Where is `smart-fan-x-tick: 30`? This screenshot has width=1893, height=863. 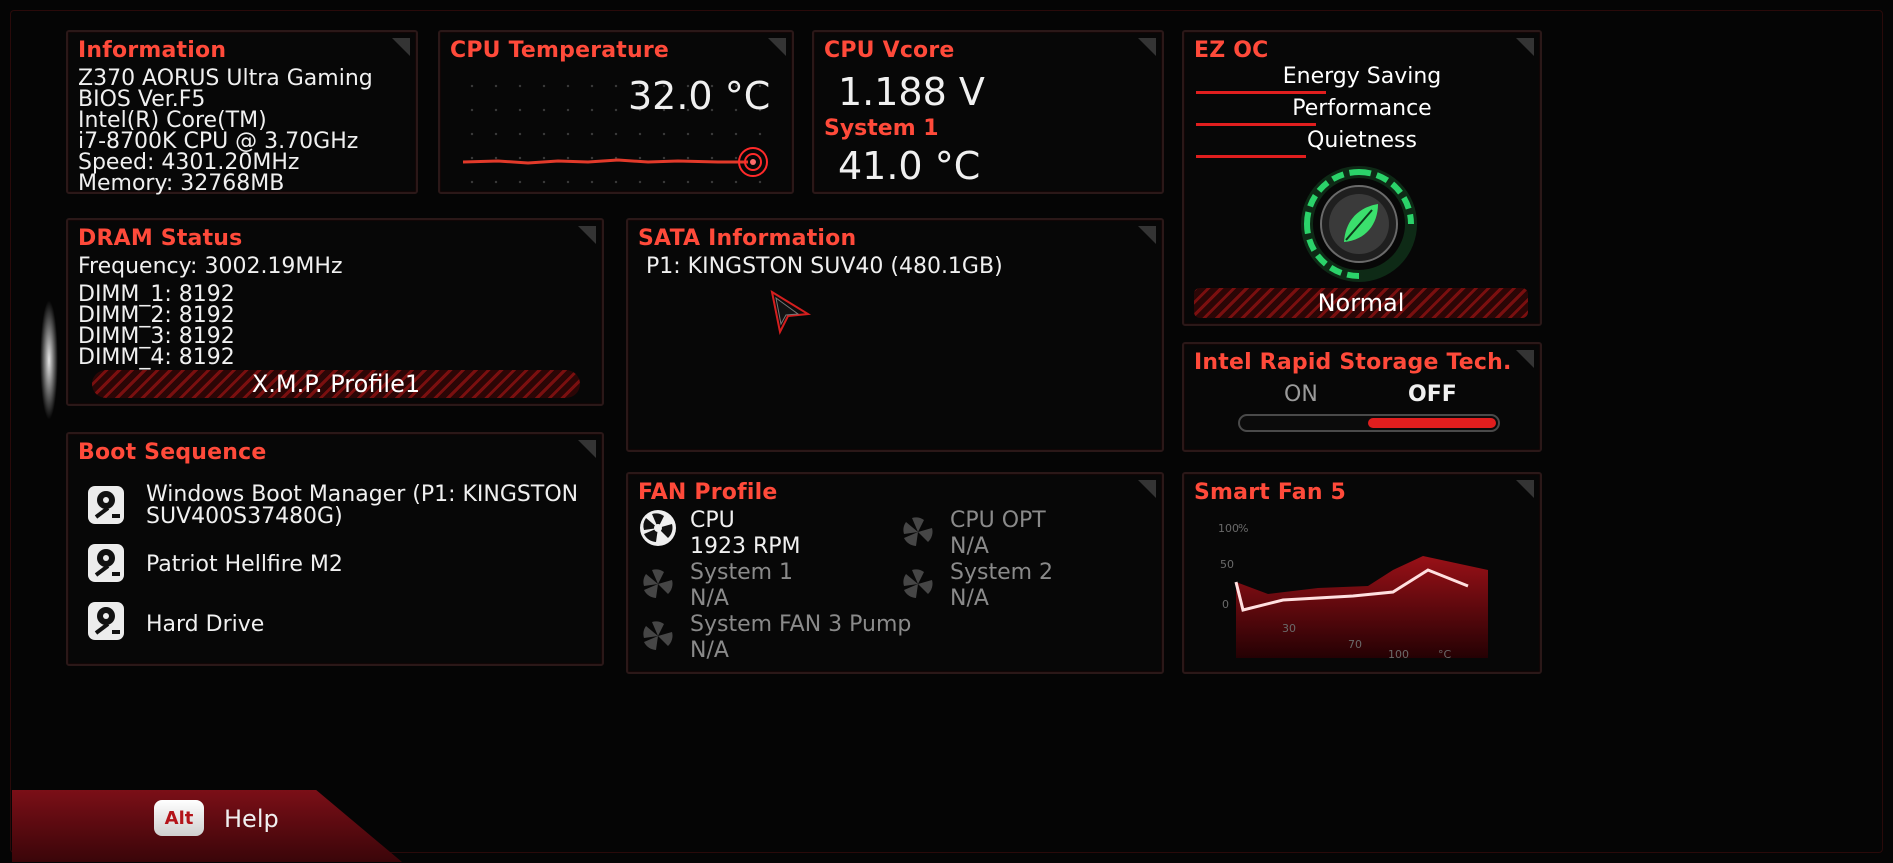
smart-fan-x-tick: 30 is located at coordinates (1289, 628).